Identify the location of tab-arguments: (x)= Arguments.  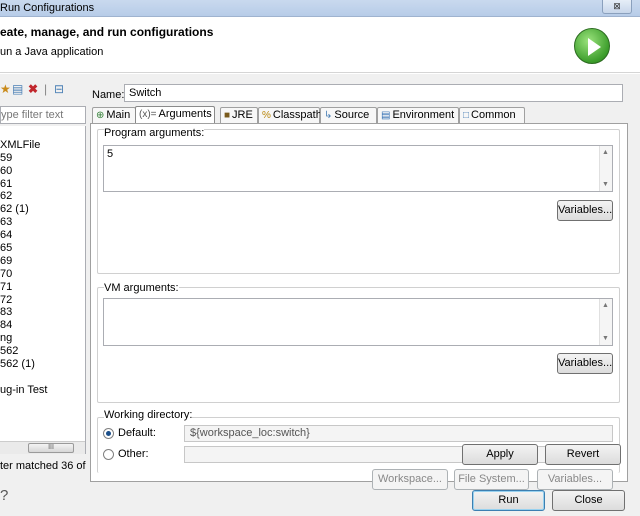
(175, 114).